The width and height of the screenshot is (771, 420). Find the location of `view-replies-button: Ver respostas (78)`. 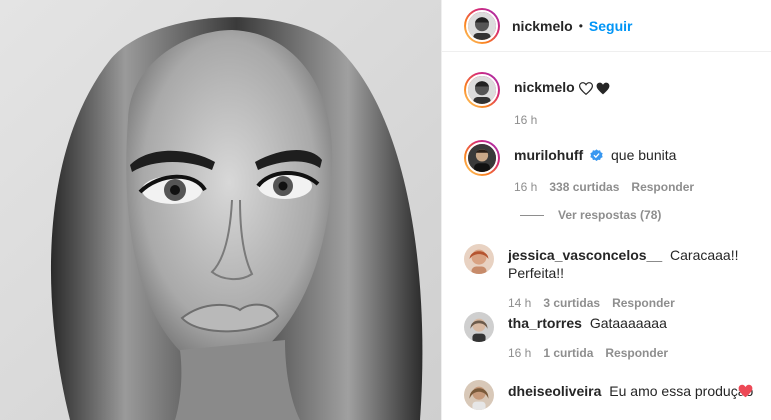

view-replies-button: Ver respostas (78) is located at coordinates (590, 215).